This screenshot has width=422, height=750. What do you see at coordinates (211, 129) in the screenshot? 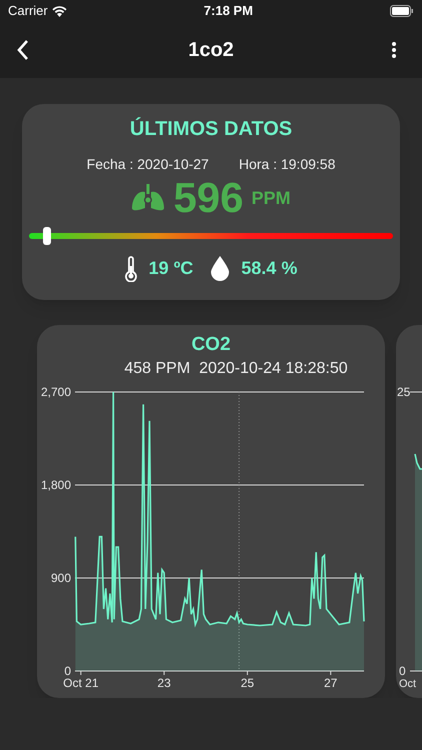
I see `card-title: ÚLTIMOS DATOS` at bounding box center [211, 129].